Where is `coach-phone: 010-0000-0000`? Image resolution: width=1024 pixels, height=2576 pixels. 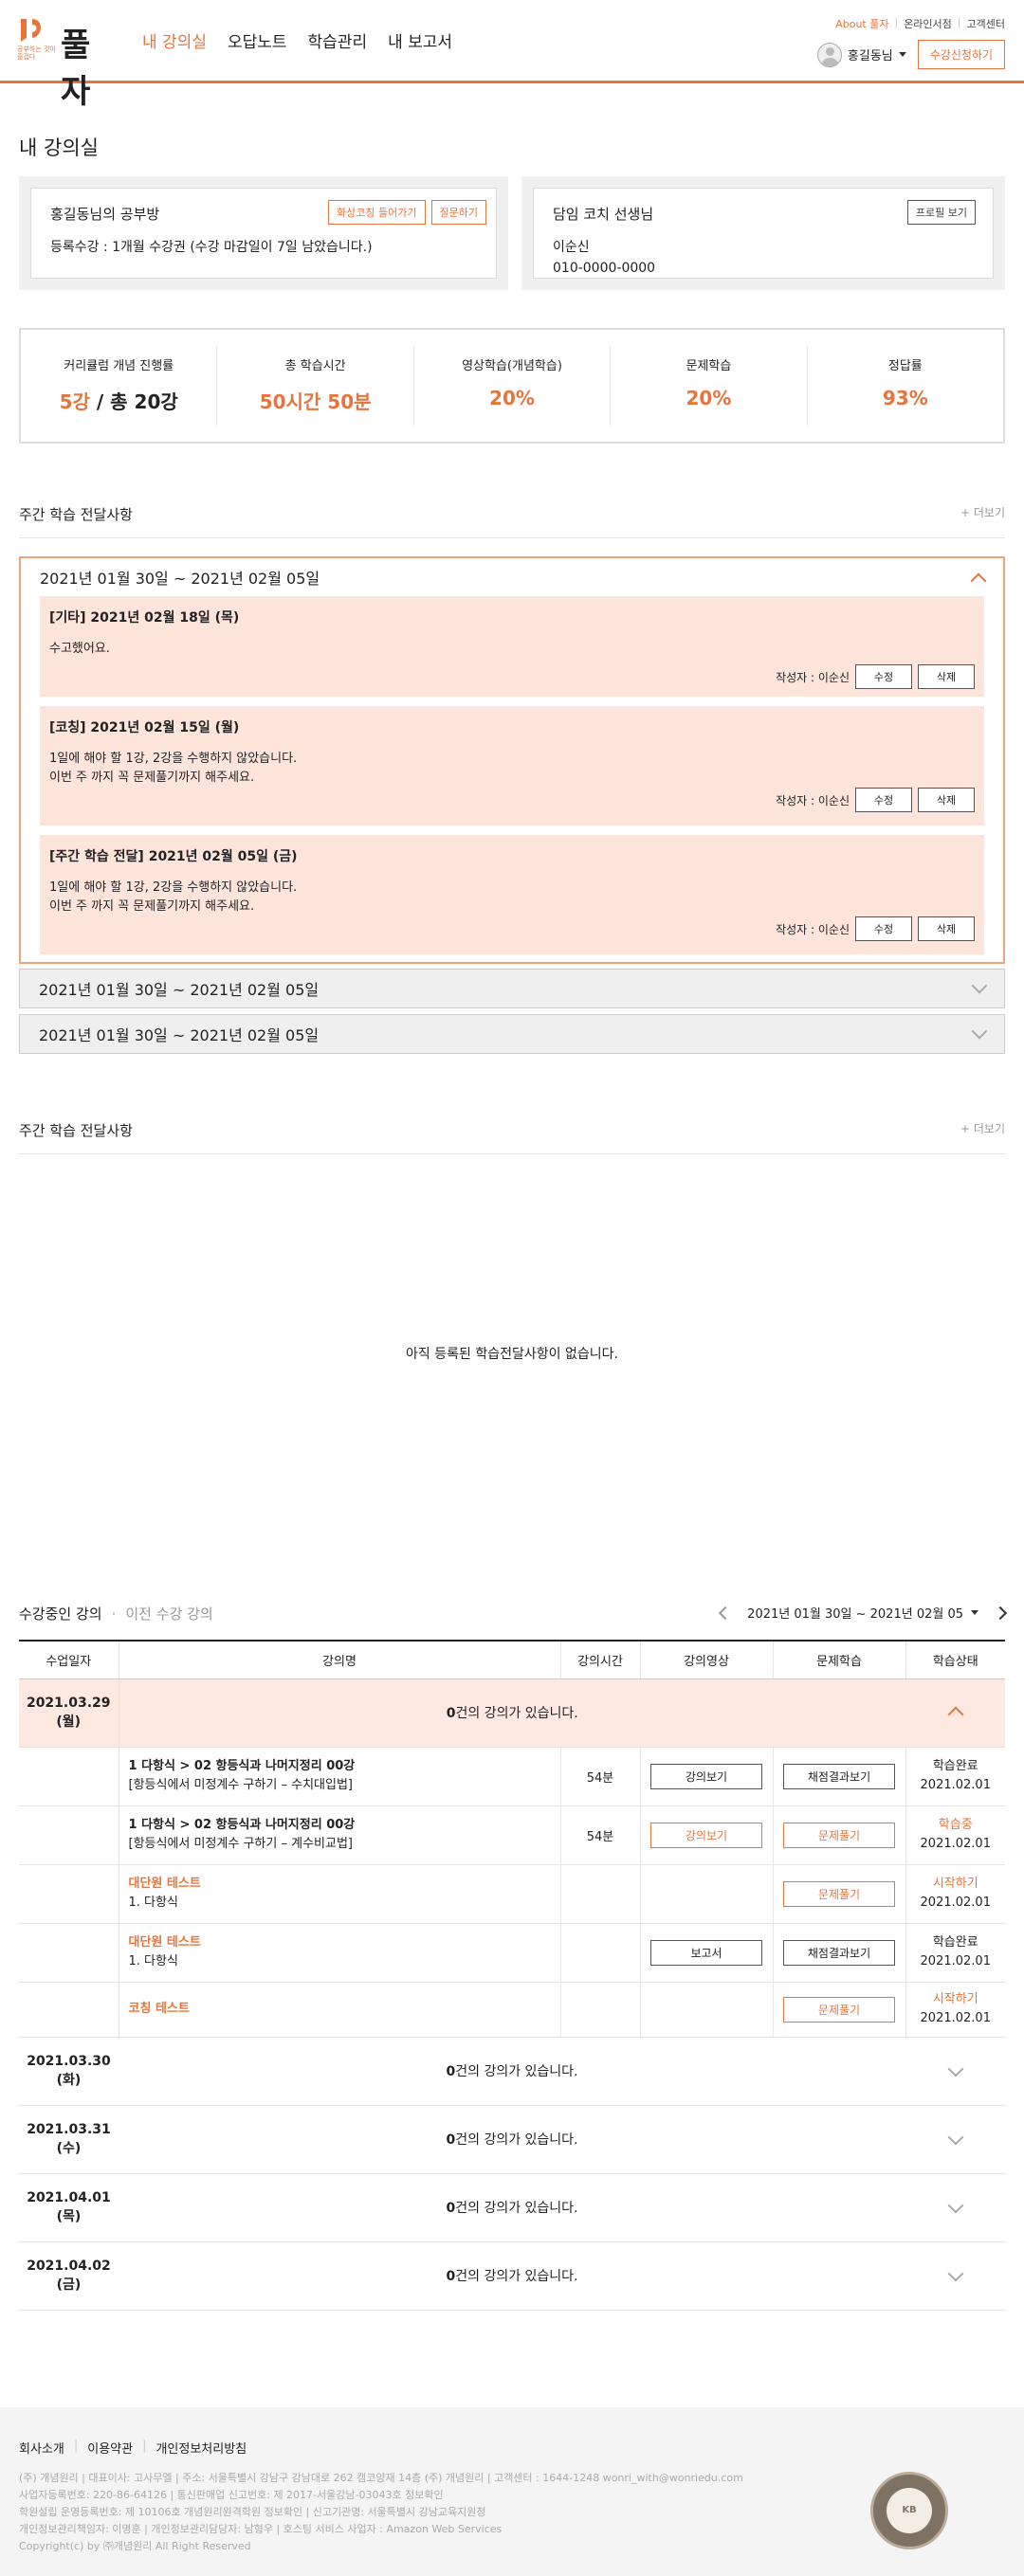
coach-phone: 010-0000-0000 is located at coordinates (604, 268).